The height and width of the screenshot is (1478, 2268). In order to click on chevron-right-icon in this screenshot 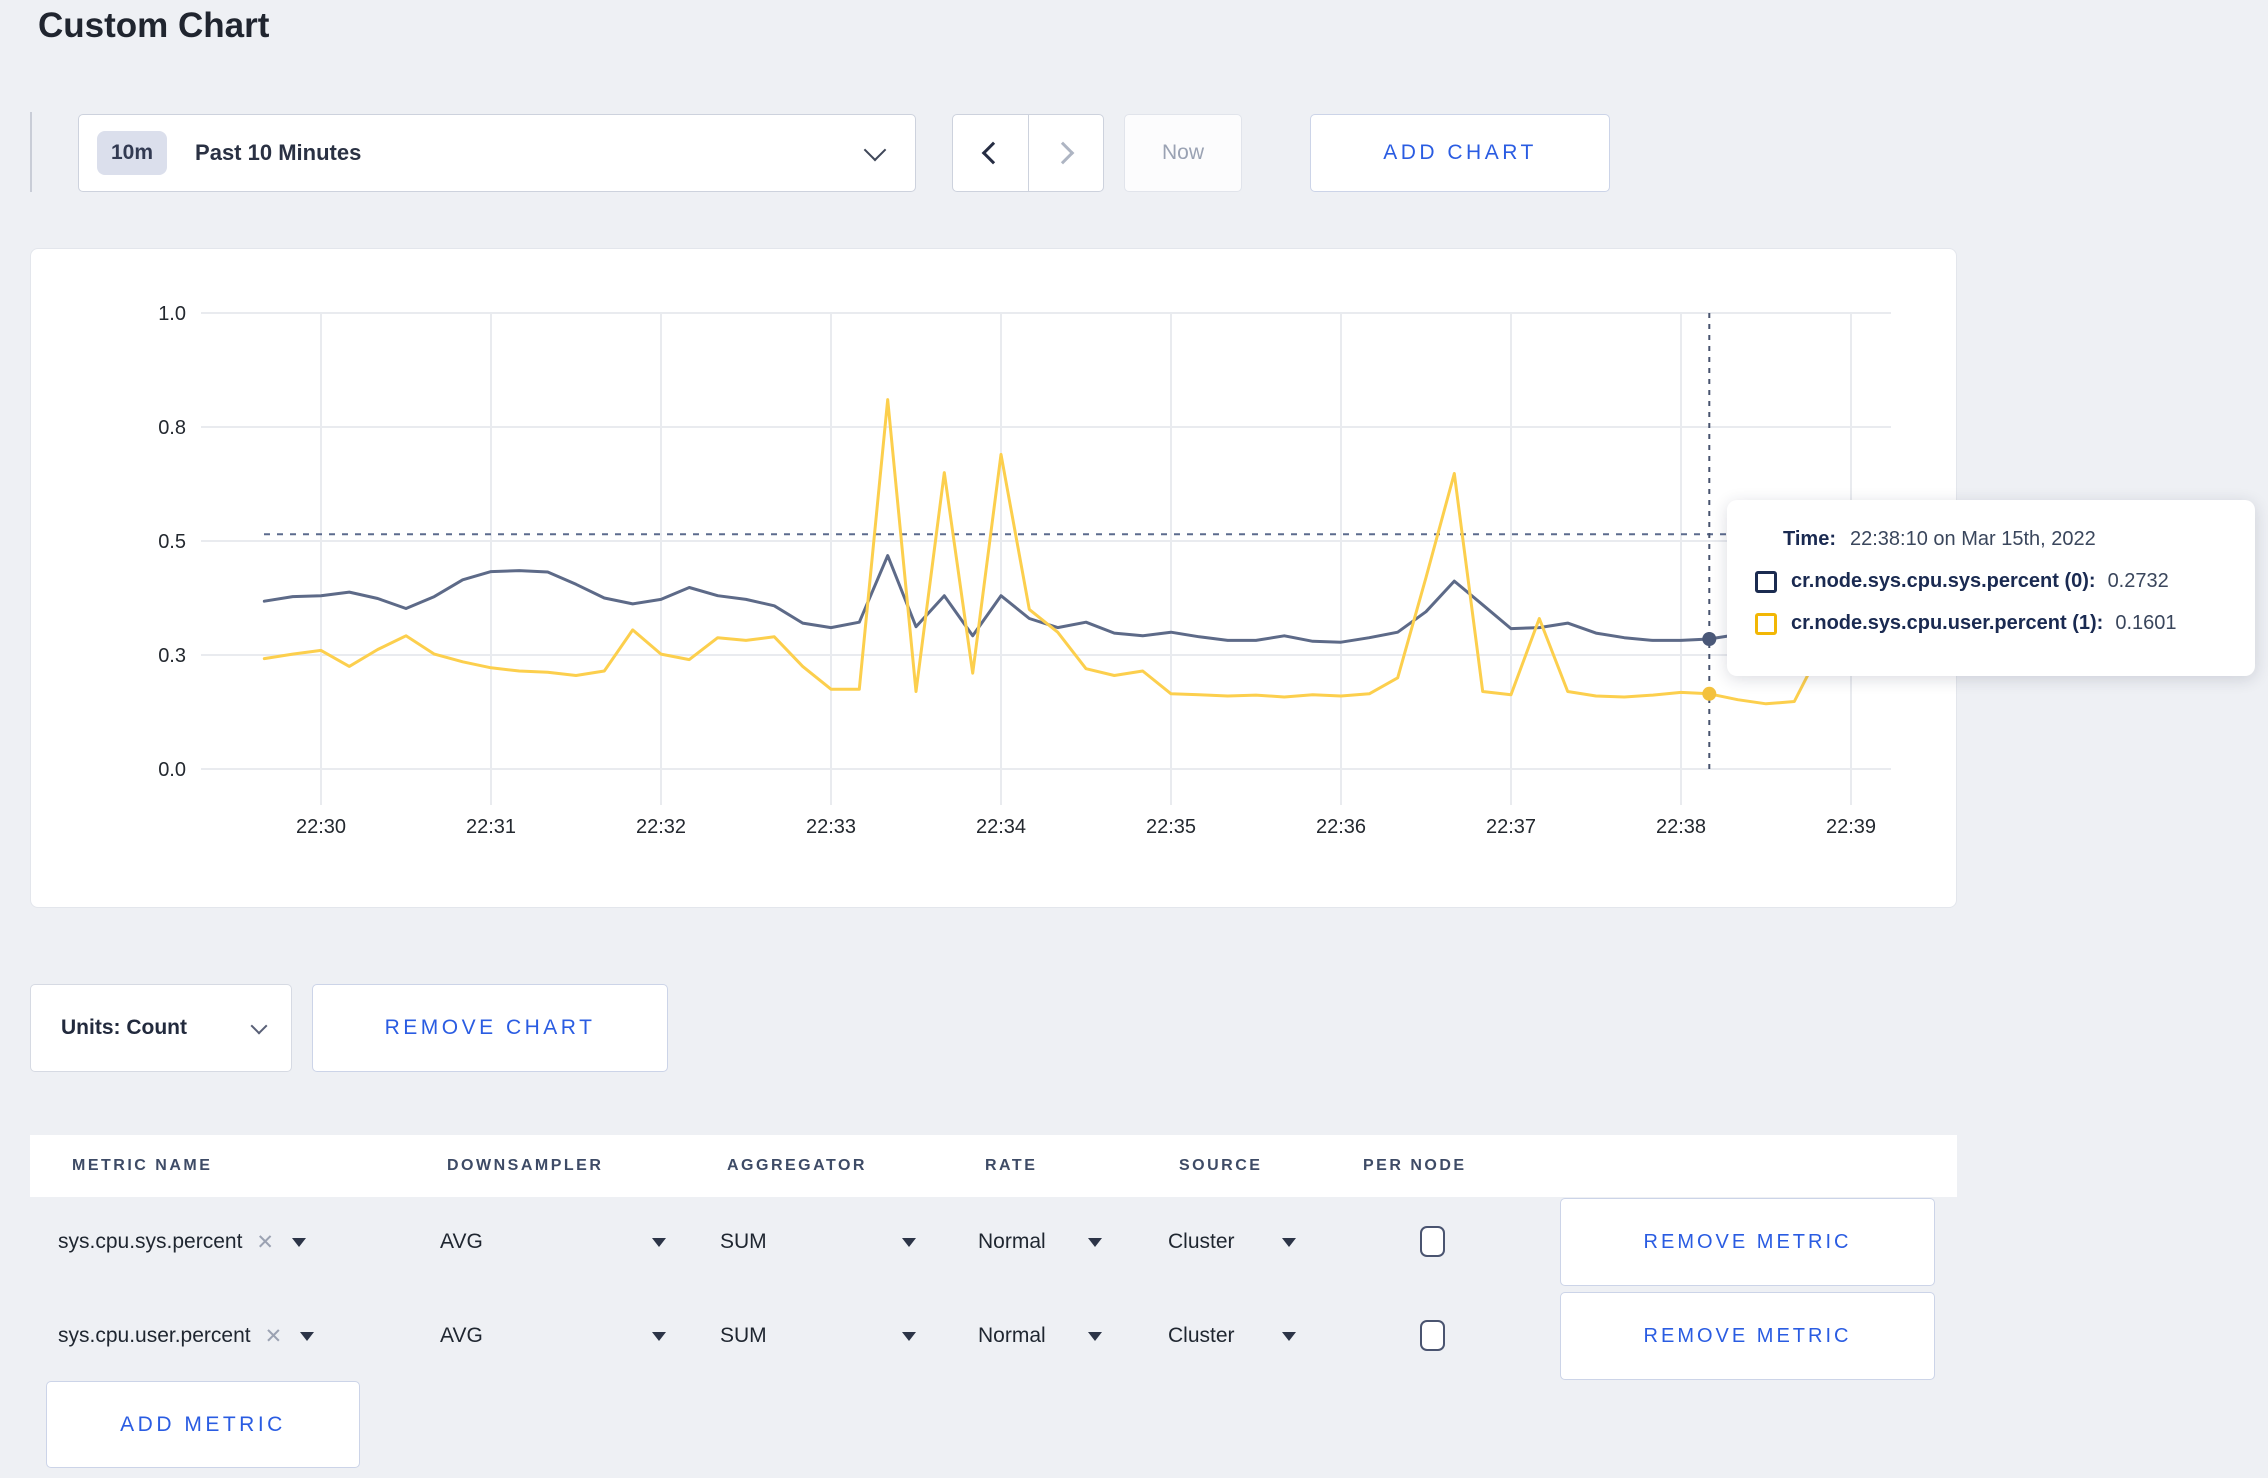, I will do `click(1063, 153)`.